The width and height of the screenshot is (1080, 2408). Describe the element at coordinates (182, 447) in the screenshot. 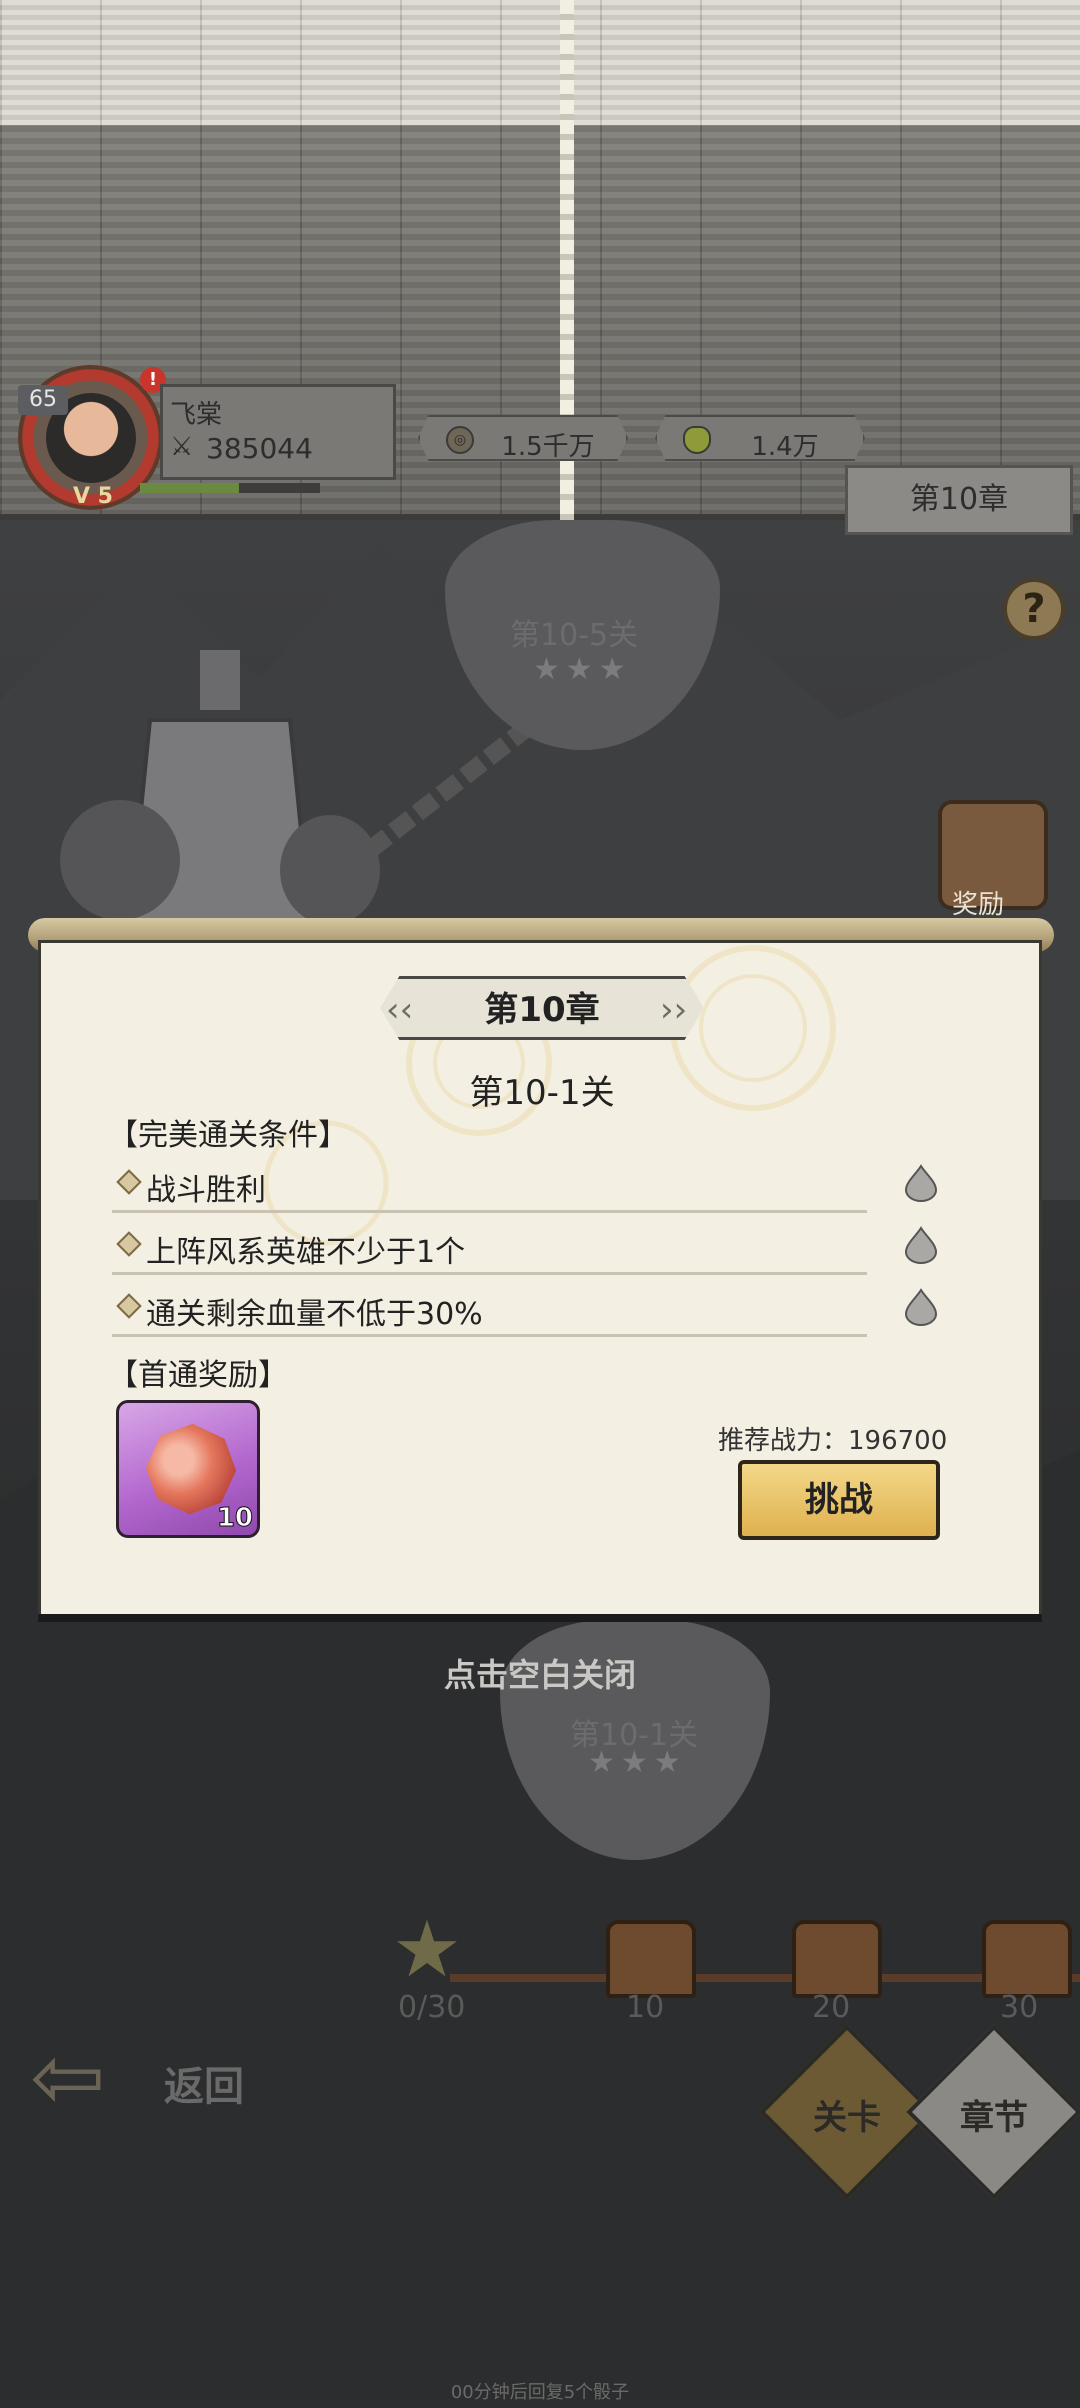

I see `crossed-swords-icon: ⚔` at that location.